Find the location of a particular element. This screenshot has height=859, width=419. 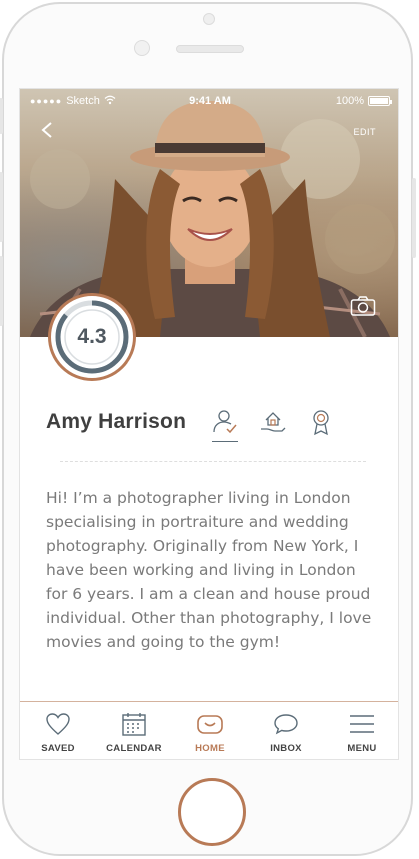

rating-badge: 4.3 is located at coordinates (92, 337).